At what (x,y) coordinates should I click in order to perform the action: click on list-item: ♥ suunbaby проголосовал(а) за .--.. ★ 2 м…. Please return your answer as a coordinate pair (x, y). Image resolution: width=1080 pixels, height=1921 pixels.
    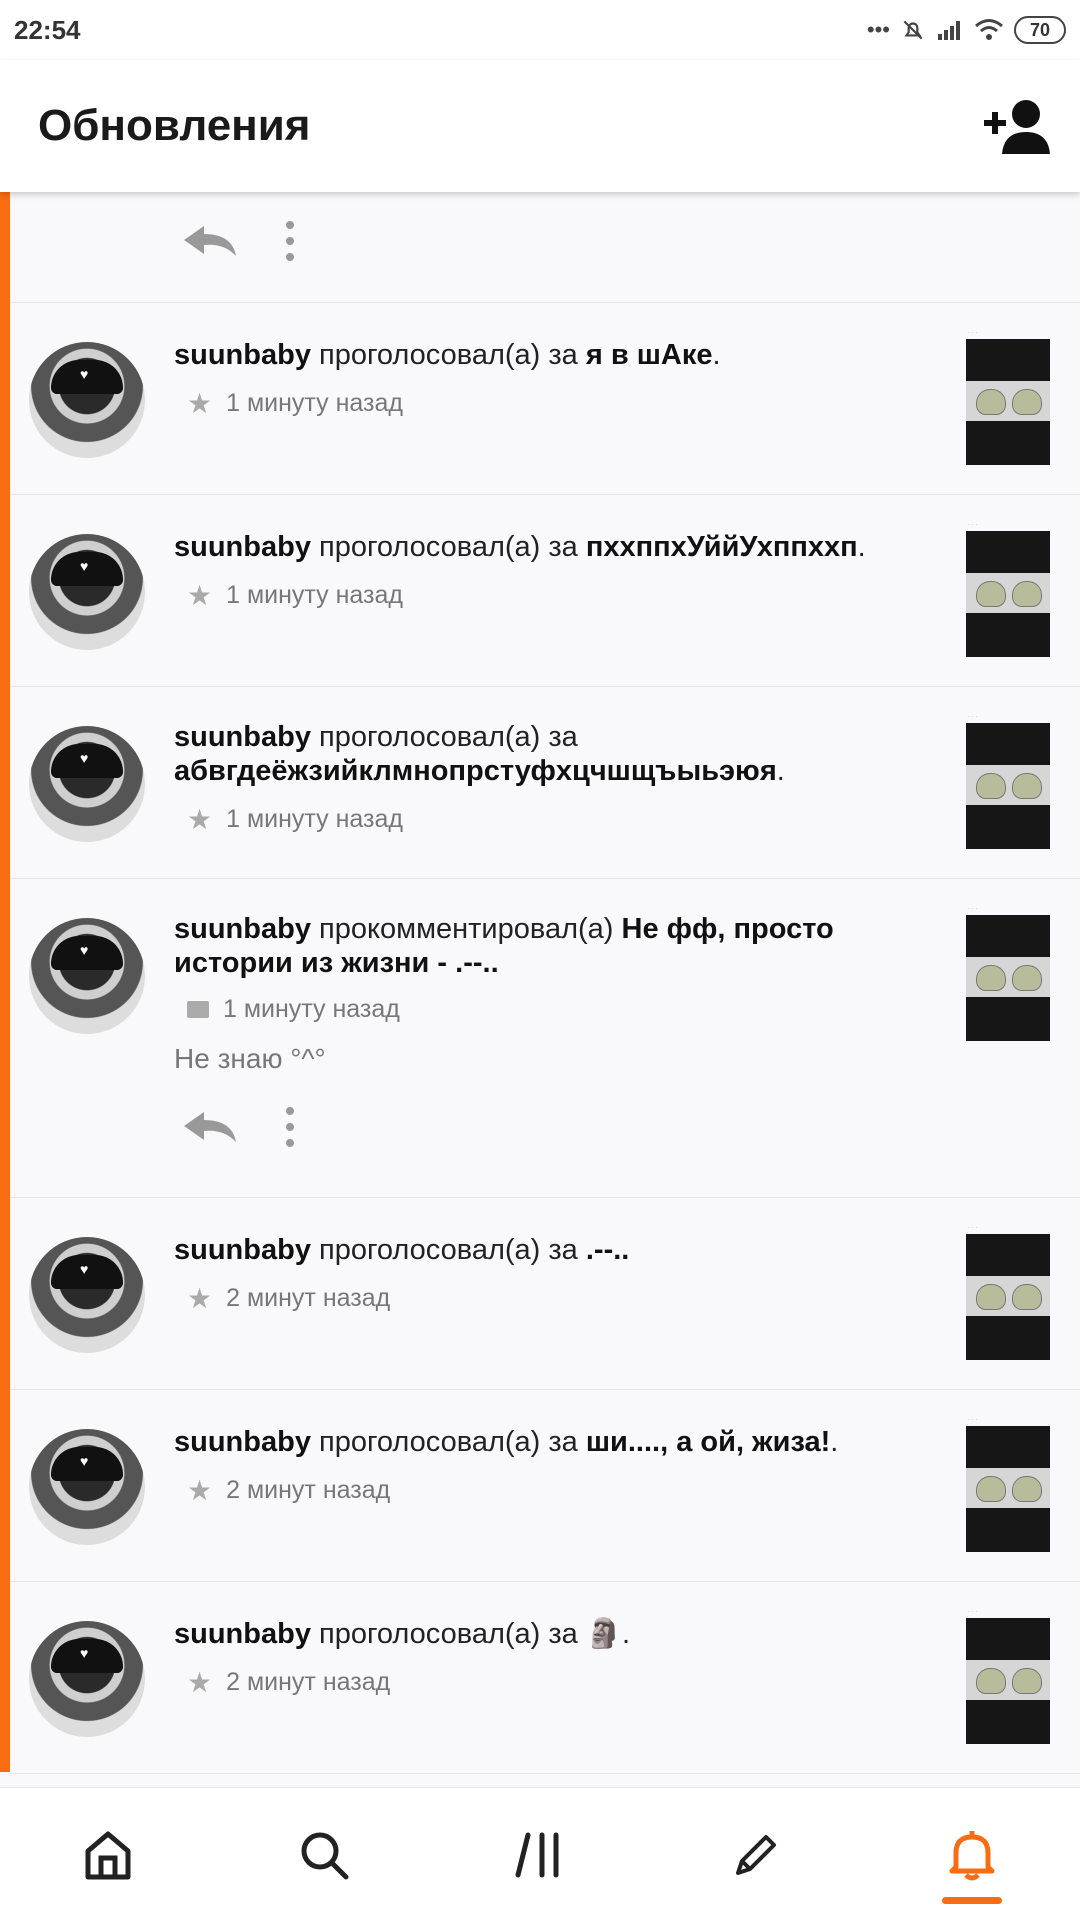
    Looking at the image, I should click on (545, 1294).